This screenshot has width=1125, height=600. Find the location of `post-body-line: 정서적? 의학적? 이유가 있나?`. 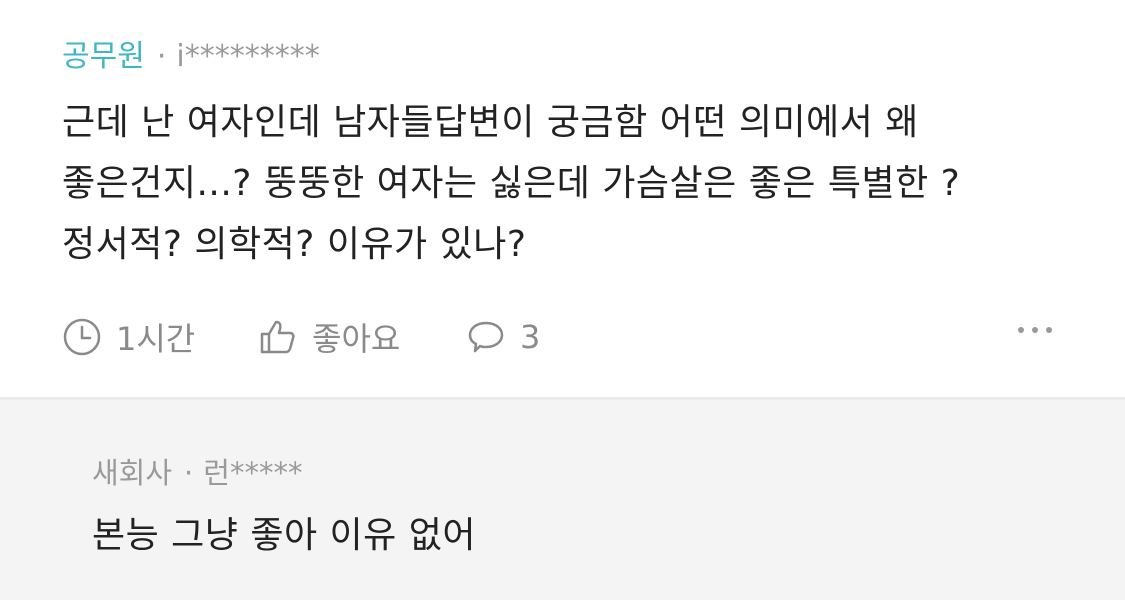

post-body-line: 정서적? 의학적? 이유가 있나? is located at coordinates (294, 244).